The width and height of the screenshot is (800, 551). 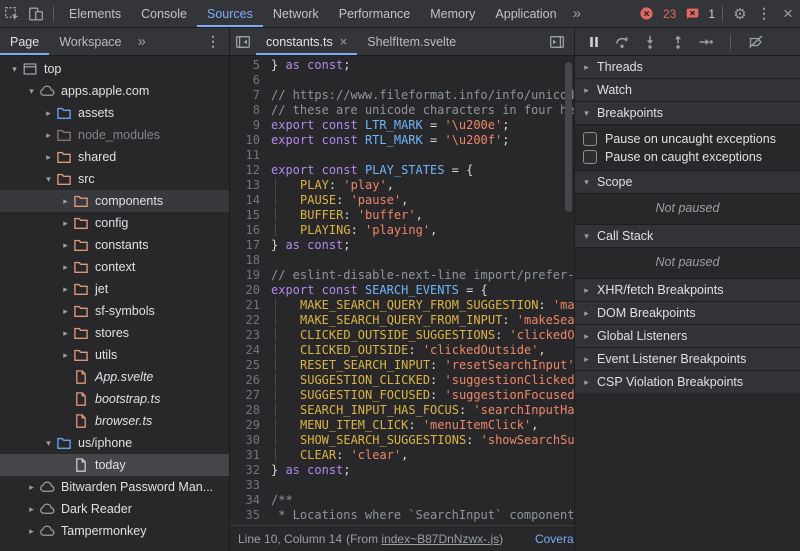 What do you see at coordinates (250, 305) in the screenshot?
I see `line-number: 21` at bounding box center [250, 305].